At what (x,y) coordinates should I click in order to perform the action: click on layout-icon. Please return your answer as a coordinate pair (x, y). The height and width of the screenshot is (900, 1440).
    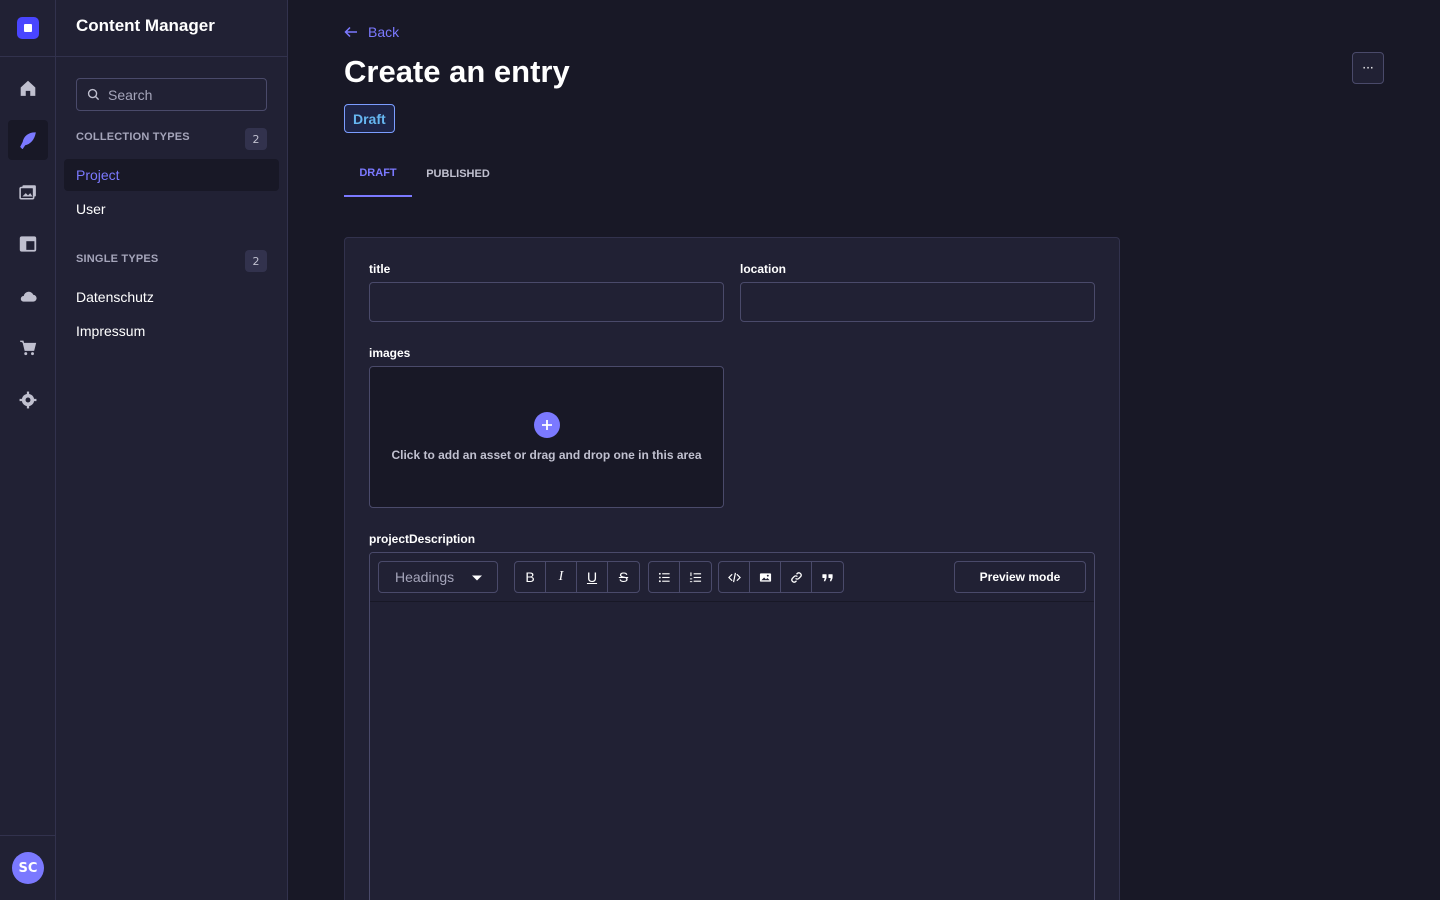
    Looking at the image, I should click on (28, 244).